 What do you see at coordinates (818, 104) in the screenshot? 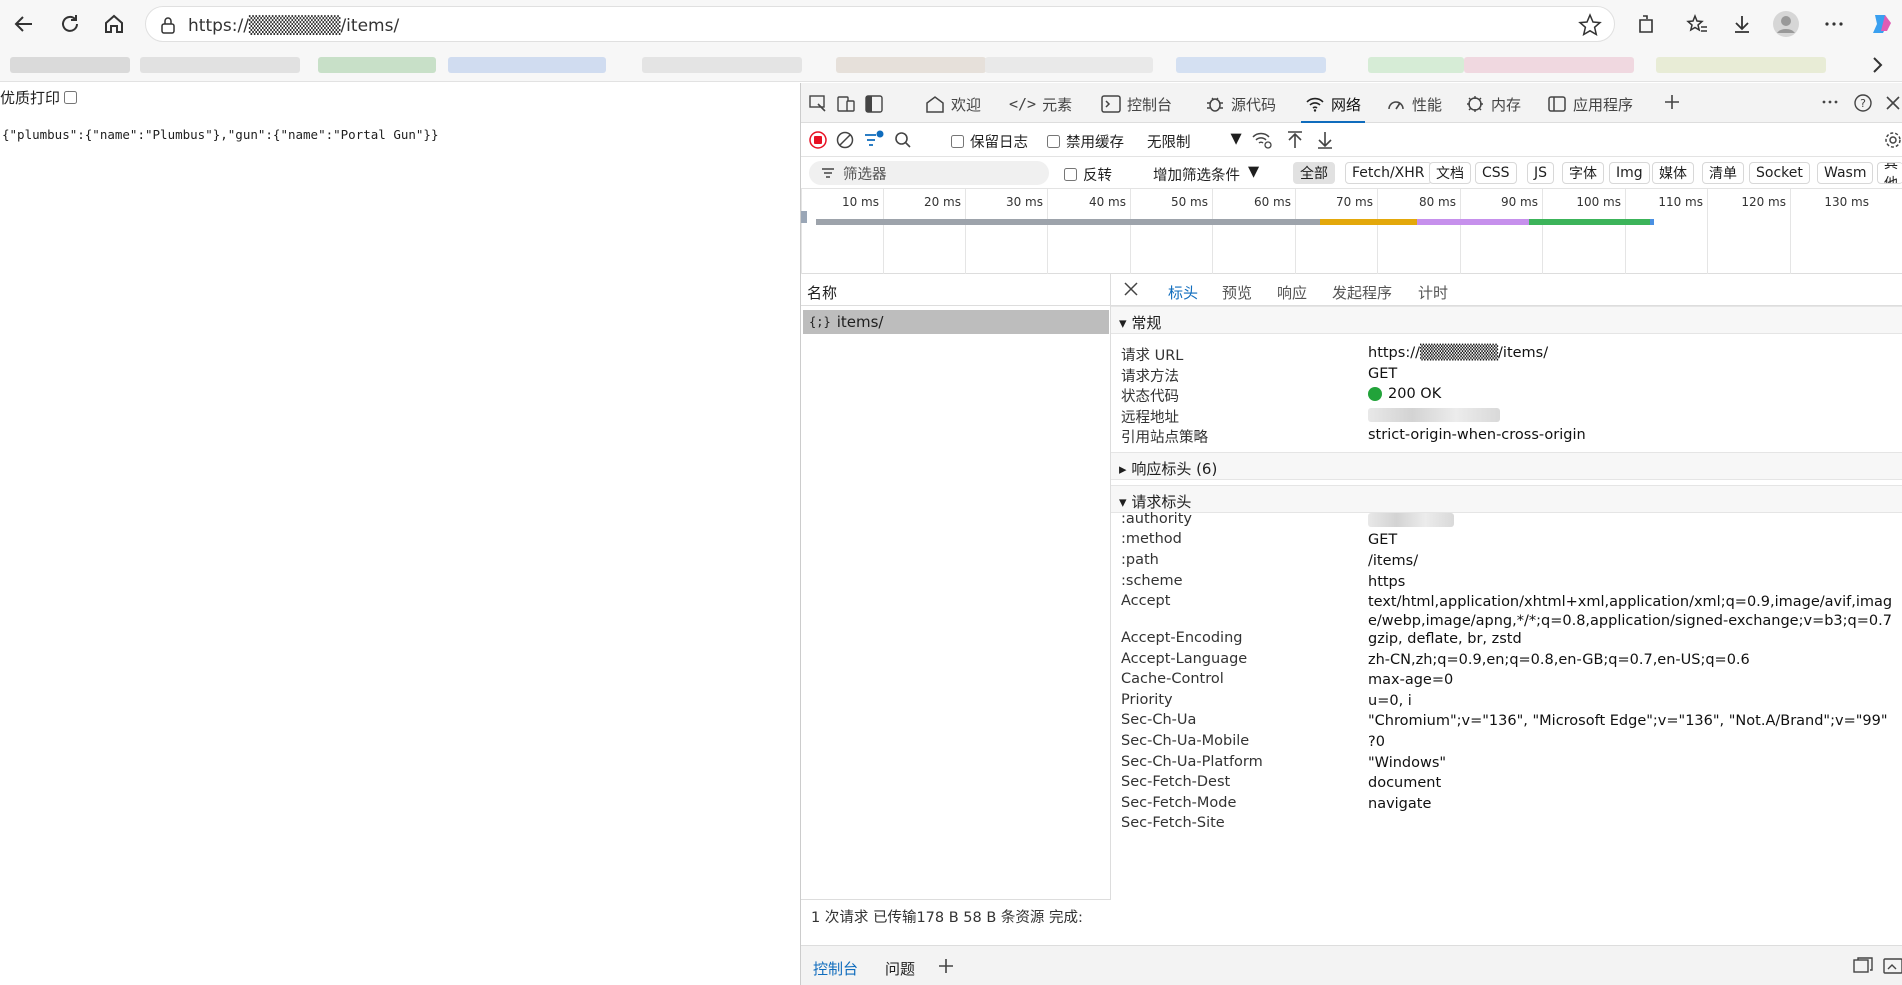
I see `inspect-icon` at bounding box center [818, 104].